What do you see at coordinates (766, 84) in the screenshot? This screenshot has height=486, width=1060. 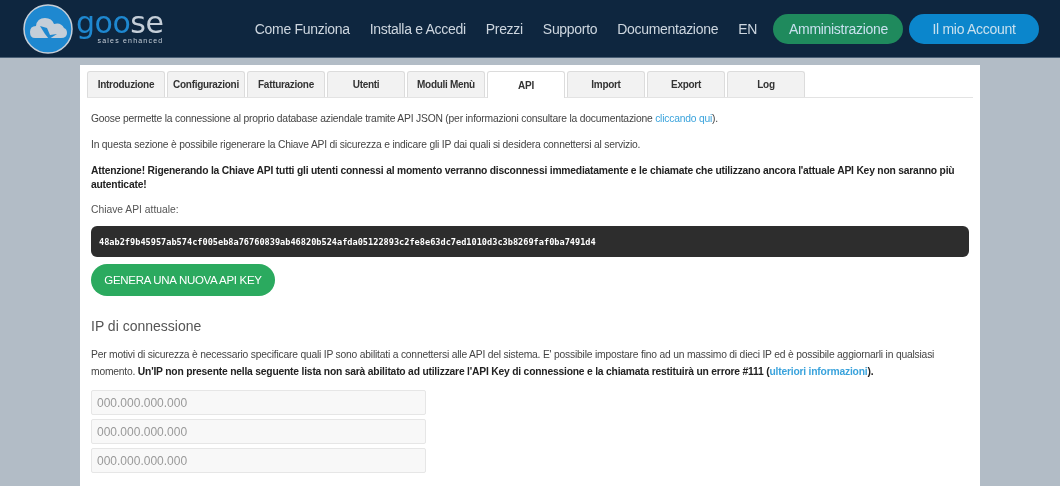 I see `tab: Log` at bounding box center [766, 84].